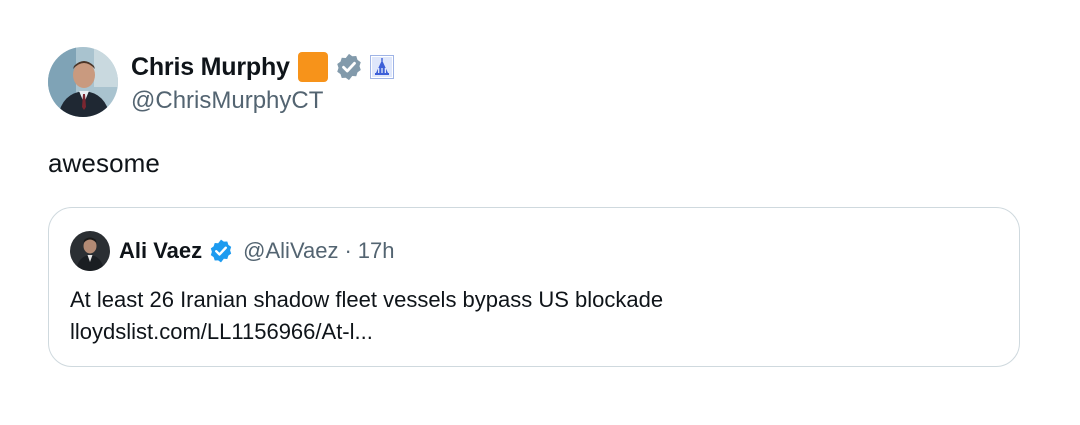 This screenshot has height=425, width=1080. I want to click on quoted-author-name: Ali Vaez, so click(160, 251).